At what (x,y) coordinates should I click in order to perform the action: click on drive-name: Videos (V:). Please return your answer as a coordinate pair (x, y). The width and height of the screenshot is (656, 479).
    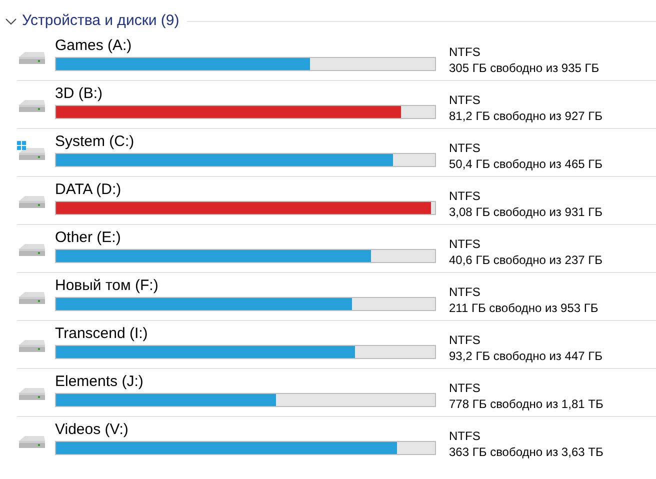
    Looking at the image, I should click on (91, 431).